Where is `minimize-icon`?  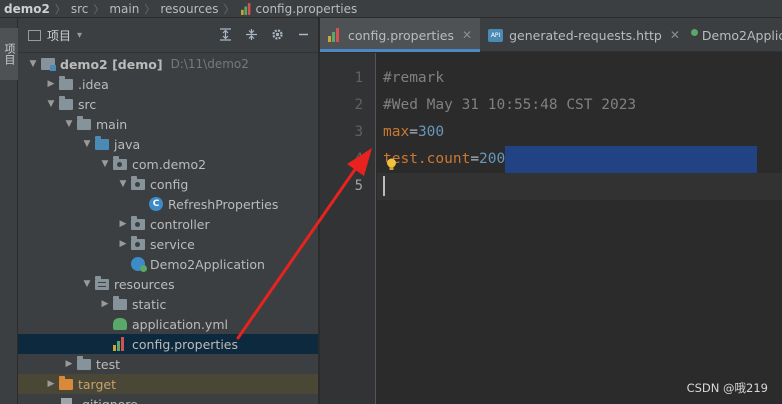 minimize-icon is located at coordinates (303, 34).